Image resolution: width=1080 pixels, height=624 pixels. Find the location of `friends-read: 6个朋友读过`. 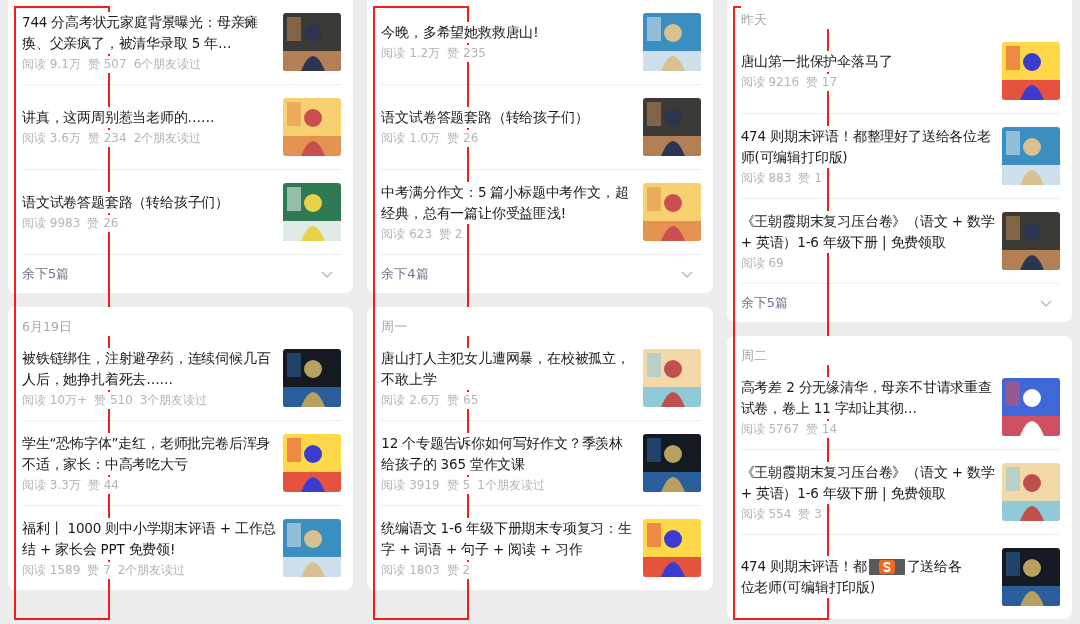

friends-read: 6个朋友读过 is located at coordinates (167, 64).